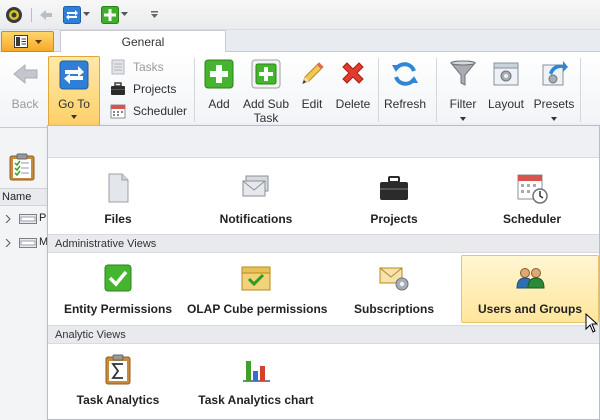 Image resolution: width=600 pixels, height=420 pixels. I want to click on dropdown-top-bar, so click(323, 142).